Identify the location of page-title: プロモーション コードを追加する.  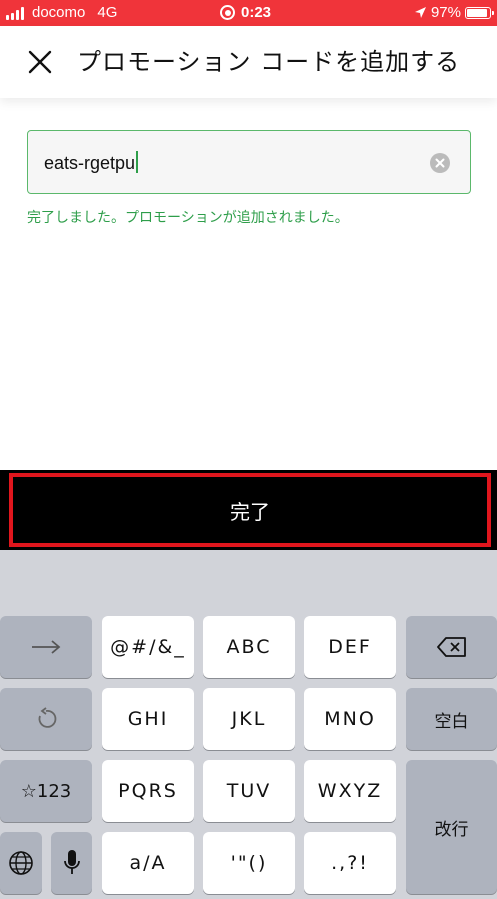
(269, 62).